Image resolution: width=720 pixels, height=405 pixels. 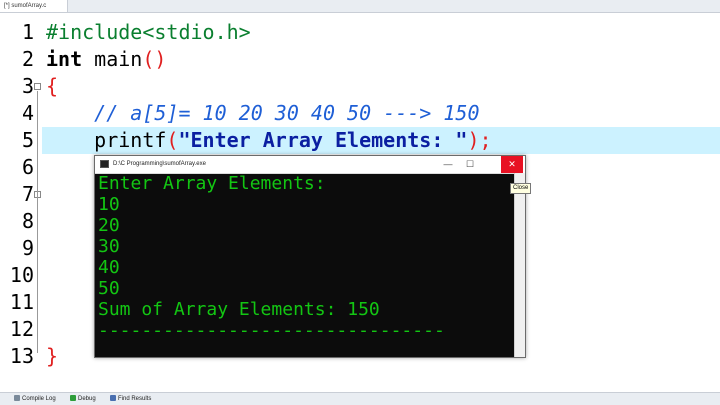 I want to click on console-title: D:\C Programming\sumofArray.exe, so click(x=159, y=164).